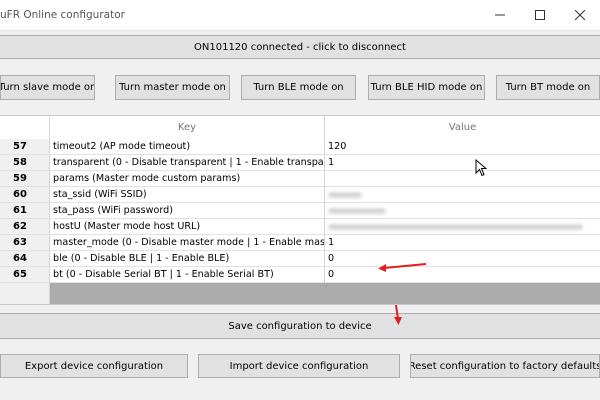  Describe the element at coordinates (402, 267) in the screenshot. I see `annotation-arrow-icon` at that location.